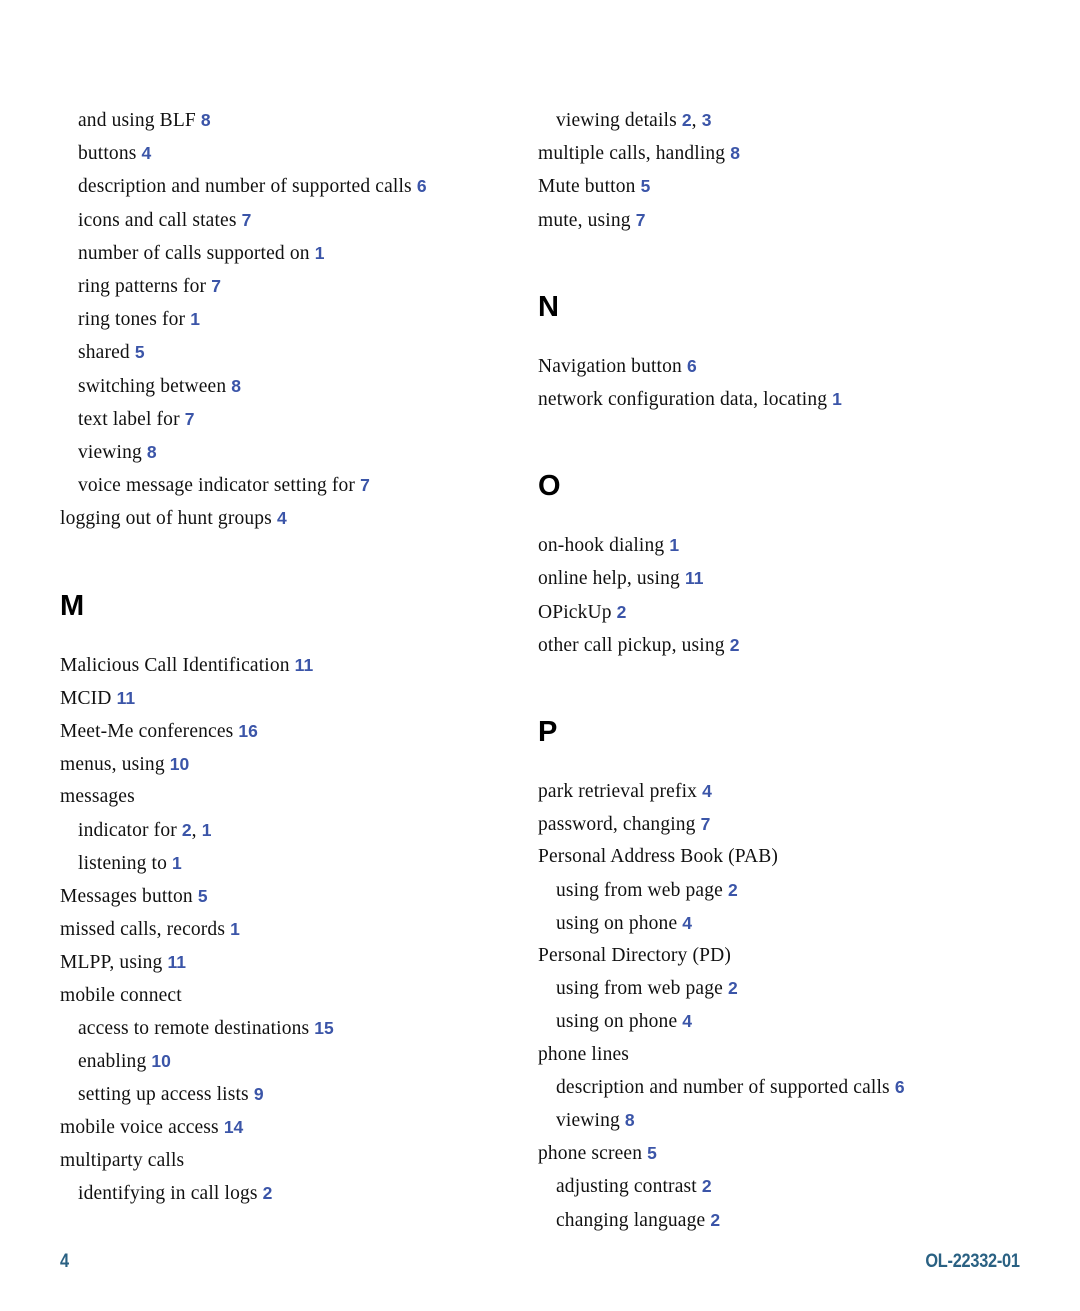 This screenshot has height=1311, width=1080. Describe the element at coordinates (575, 612) in the screenshot. I see `index-entry-term: OPickUp` at that location.